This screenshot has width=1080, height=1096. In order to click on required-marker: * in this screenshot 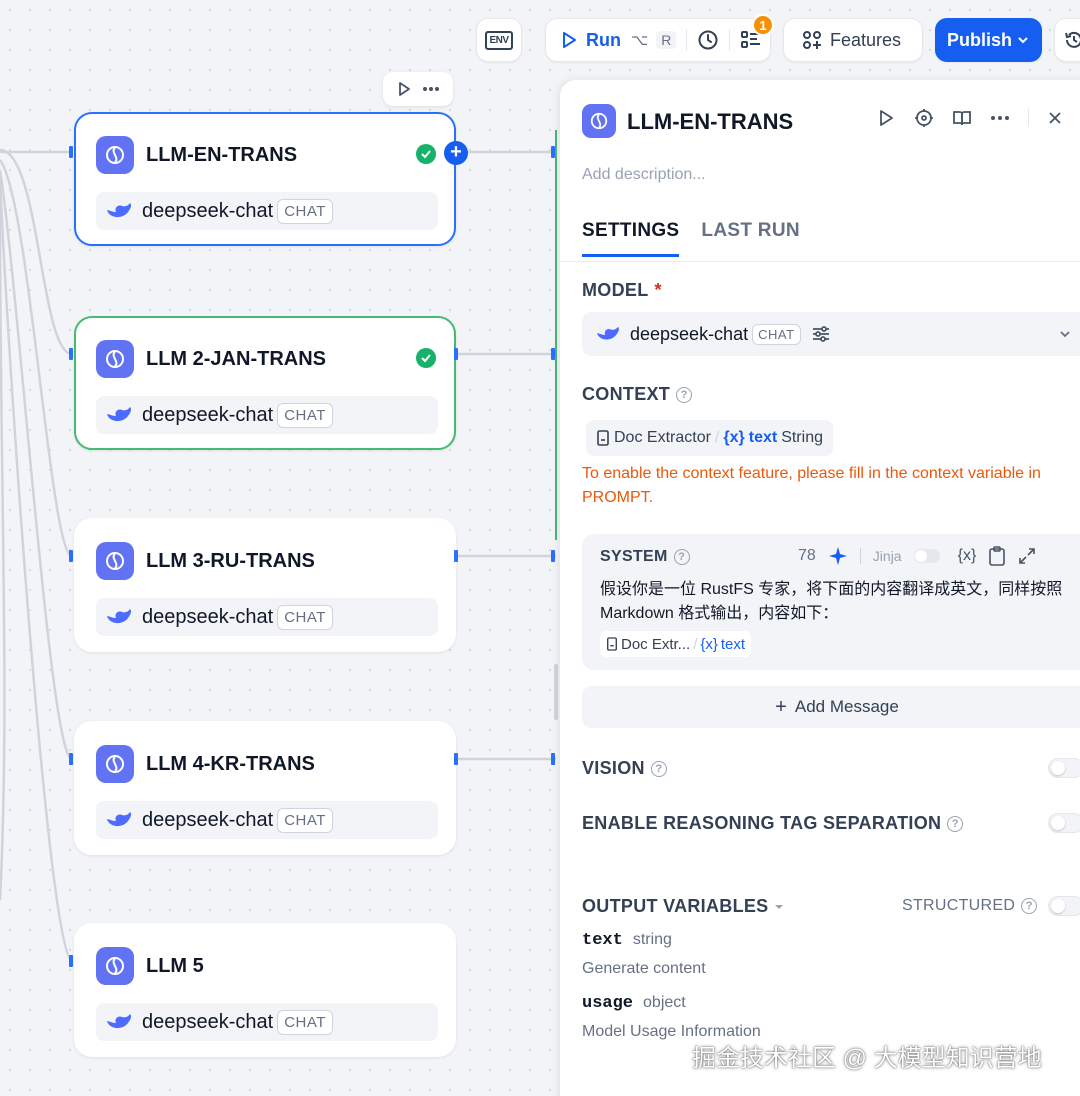, I will do `click(658, 290)`.